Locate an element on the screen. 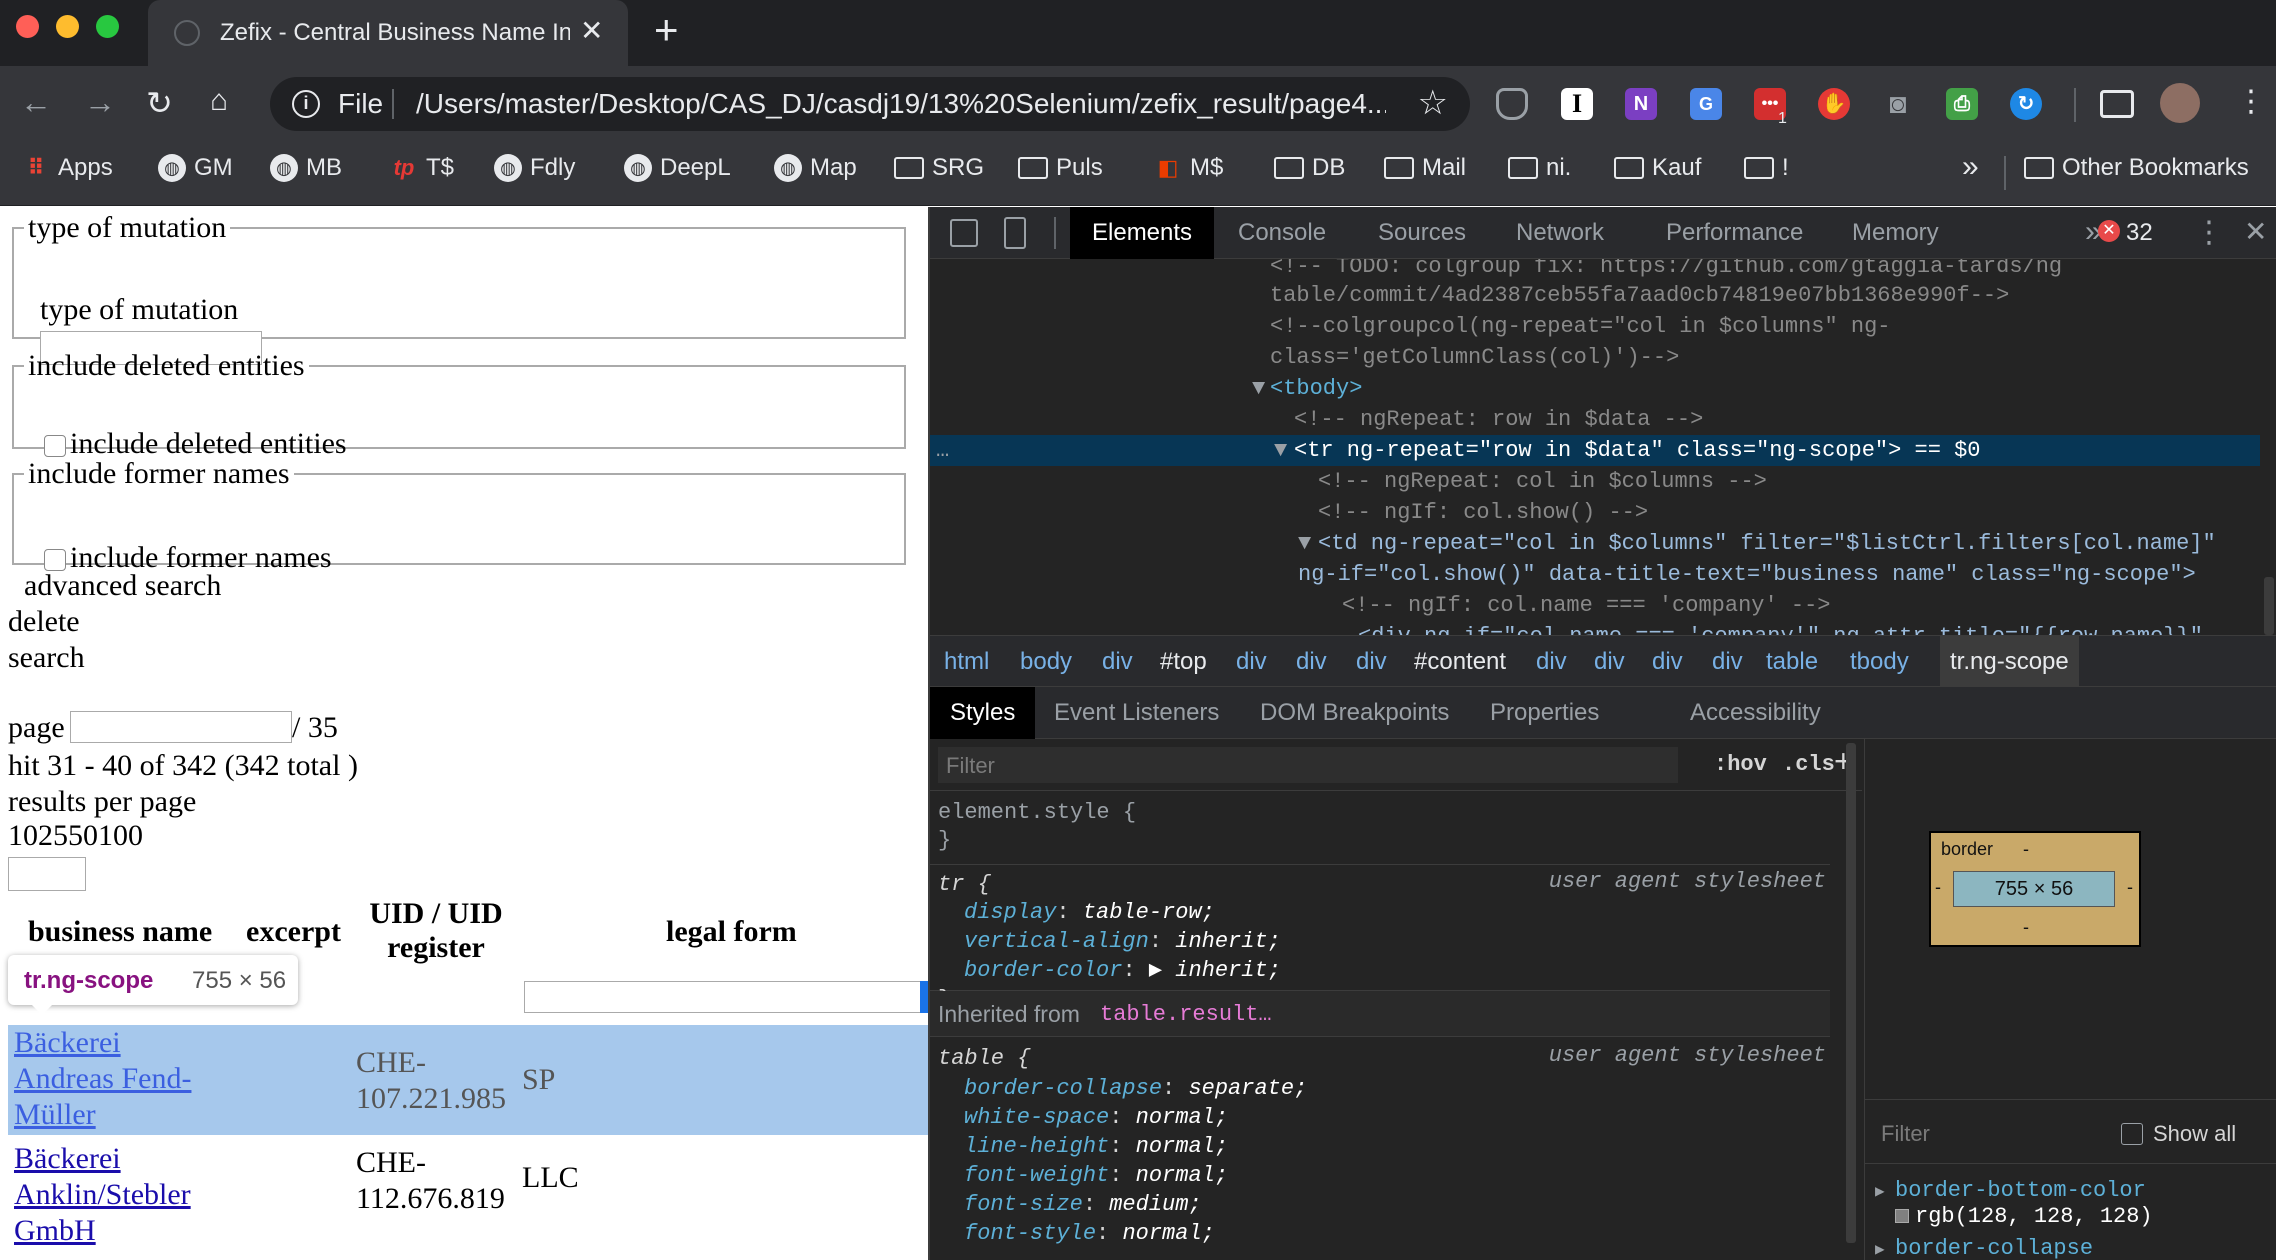  tr-toggle-icon: ▼ is located at coordinates (1280, 450).